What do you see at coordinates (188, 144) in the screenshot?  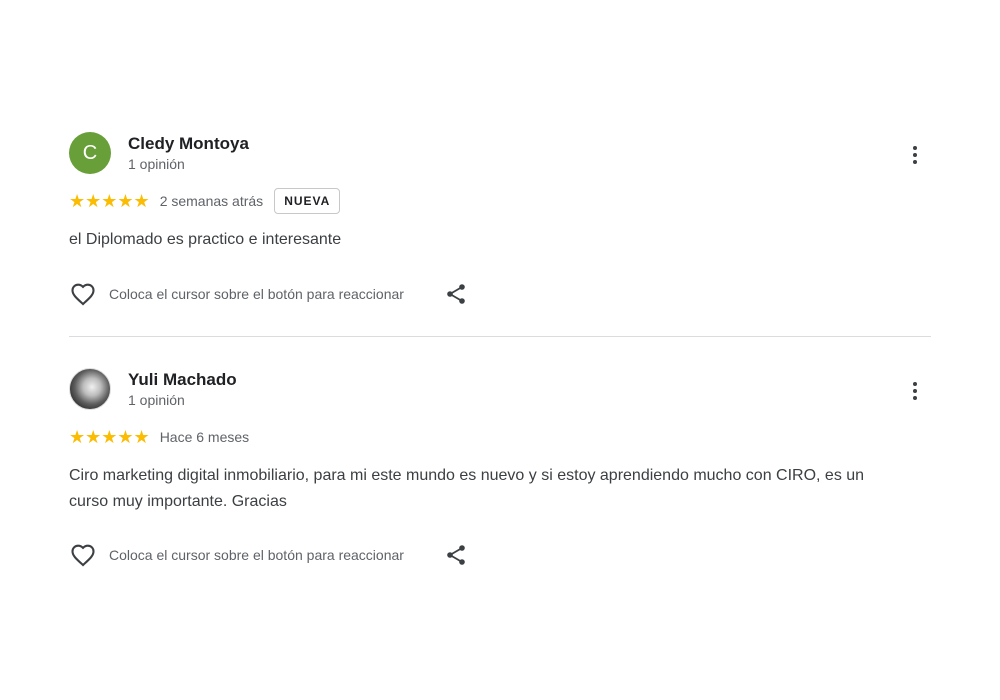 I see `reviewer-name: Cledy Montoya` at bounding box center [188, 144].